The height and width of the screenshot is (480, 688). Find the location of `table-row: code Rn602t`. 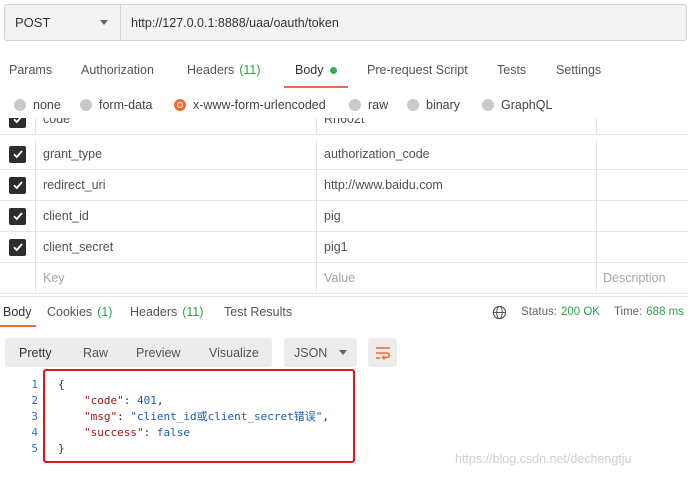

table-row: code Rn602t is located at coordinates (344, 126).